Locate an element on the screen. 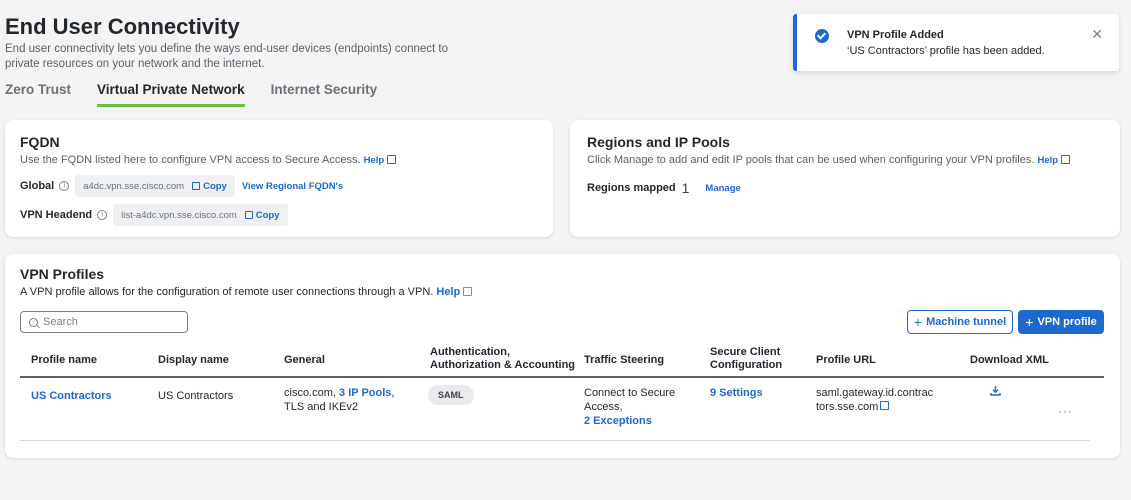 This screenshot has height=500, width=1131. profile-url-cell: saml.gateway.id.contrac tors.sse.com is located at coordinates (875, 400).